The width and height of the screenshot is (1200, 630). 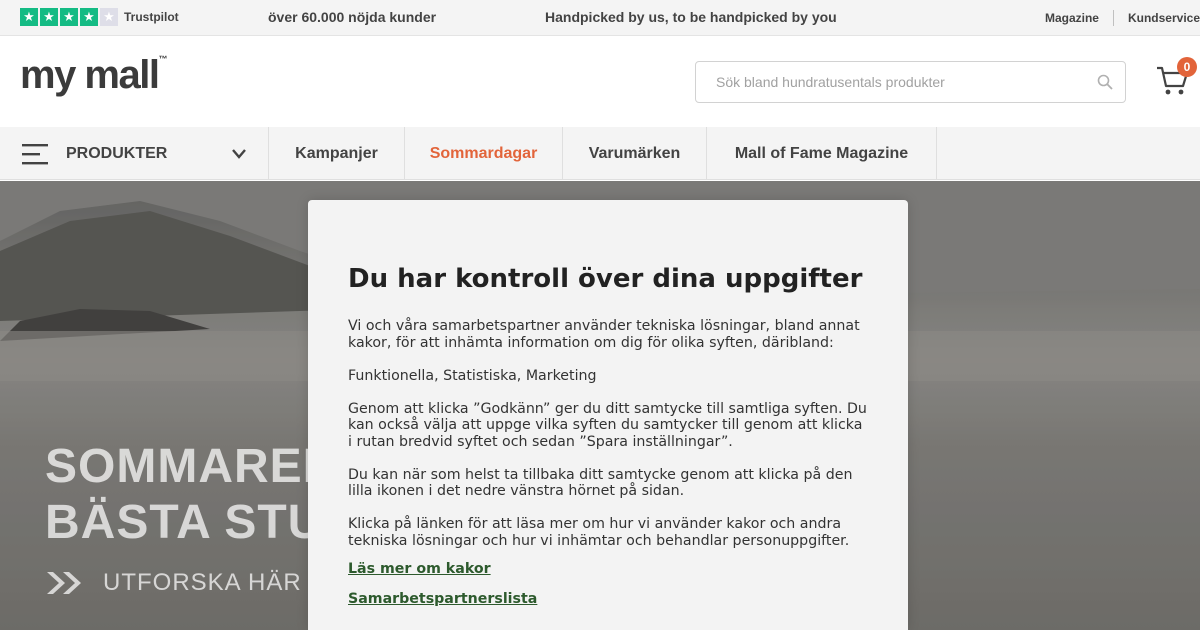 I want to click on partners-list-link: Samarbetspartnerslista, so click(x=608, y=599).